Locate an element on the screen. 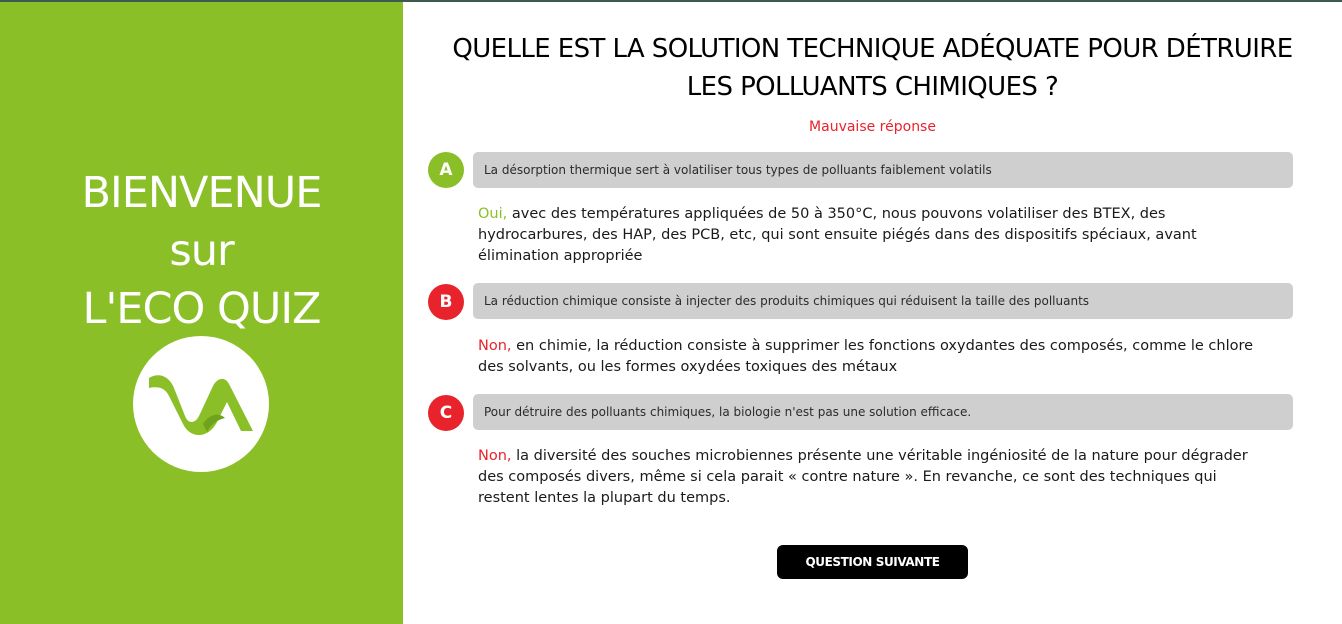  answer-a-badge: A is located at coordinates (446, 170).